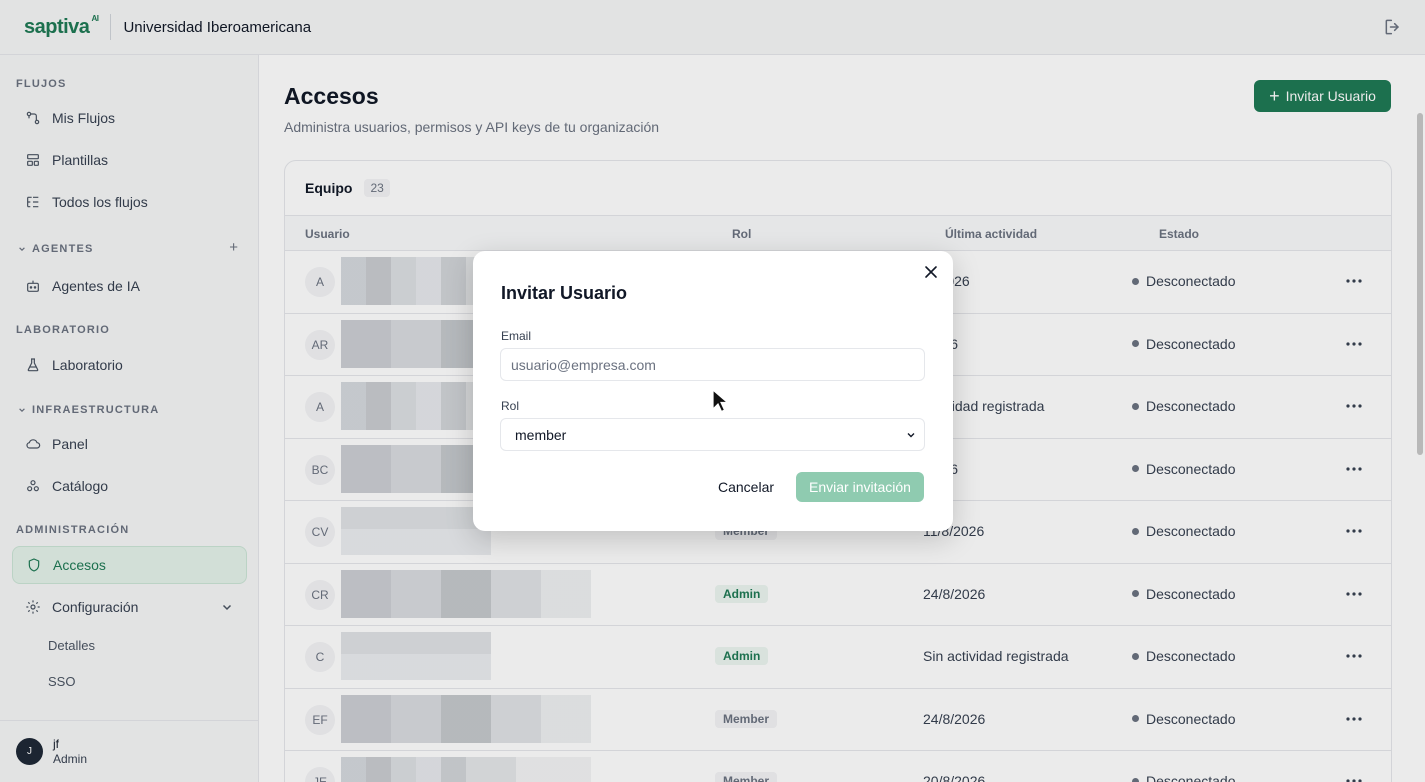 The height and width of the screenshot is (782, 1425). Describe the element at coordinates (860, 487) in the screenshot. I see `send-invitation-button: Enviar invitación` at that location.